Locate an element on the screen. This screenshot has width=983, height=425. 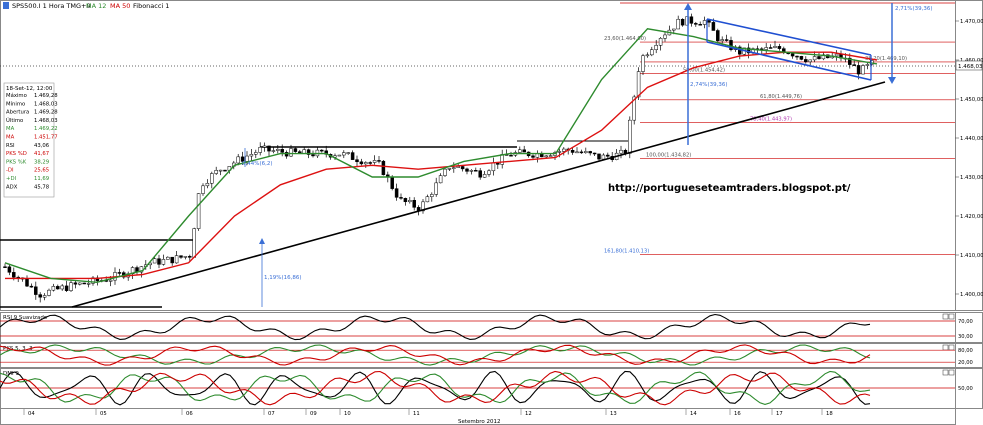
info-label: -DI is located at coordinates (10, 171).